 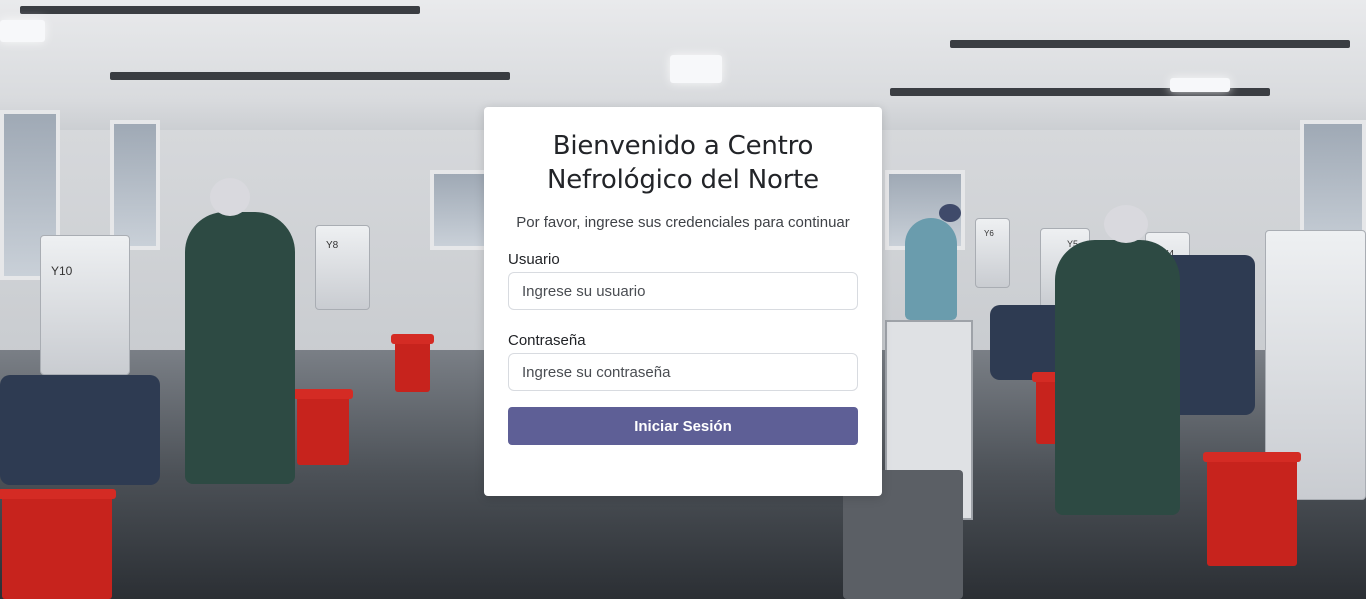 I want to click on machine-label: Y10, so click(x=62, y=271).